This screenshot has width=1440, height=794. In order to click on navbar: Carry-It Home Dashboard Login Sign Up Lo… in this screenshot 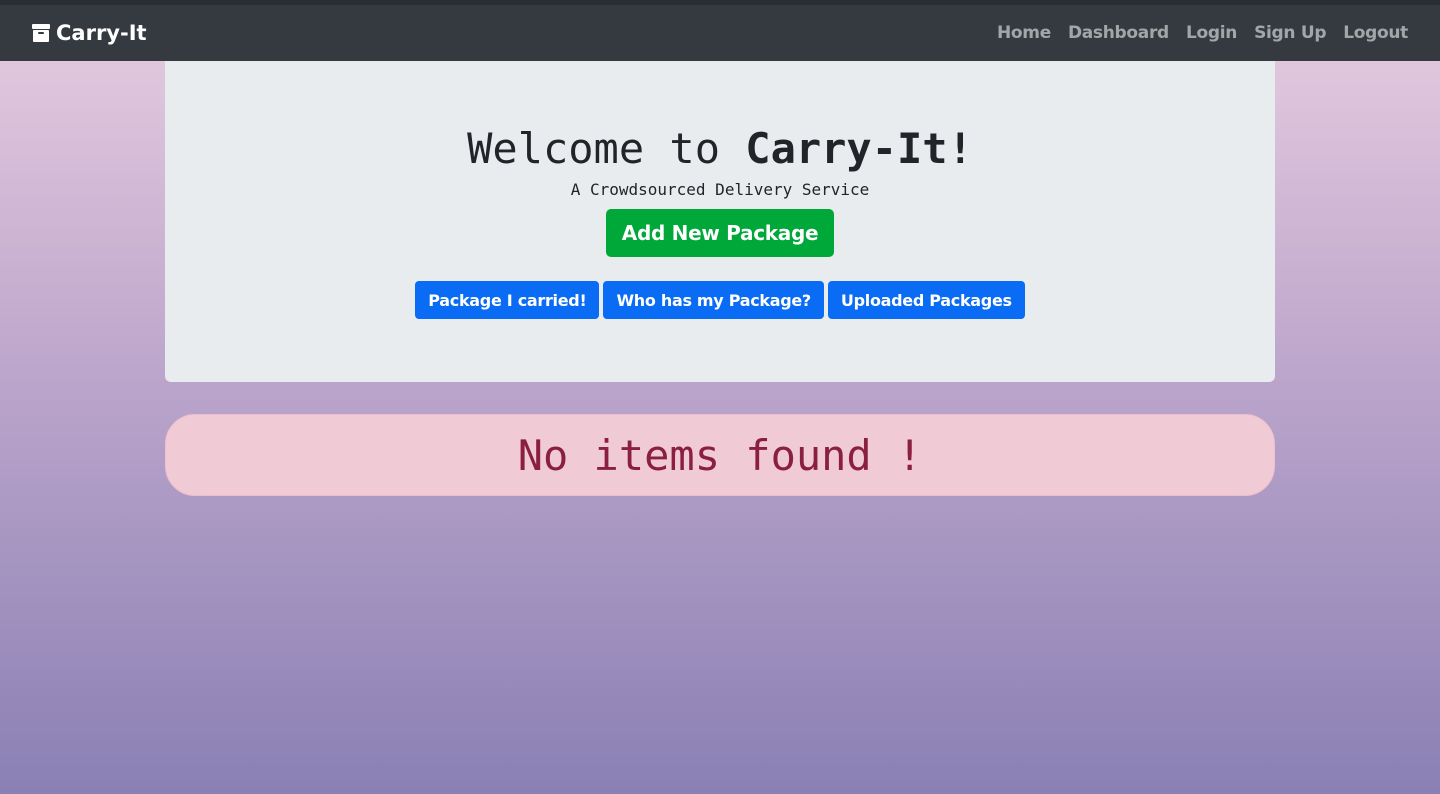, I will do `click(720, 33)`.